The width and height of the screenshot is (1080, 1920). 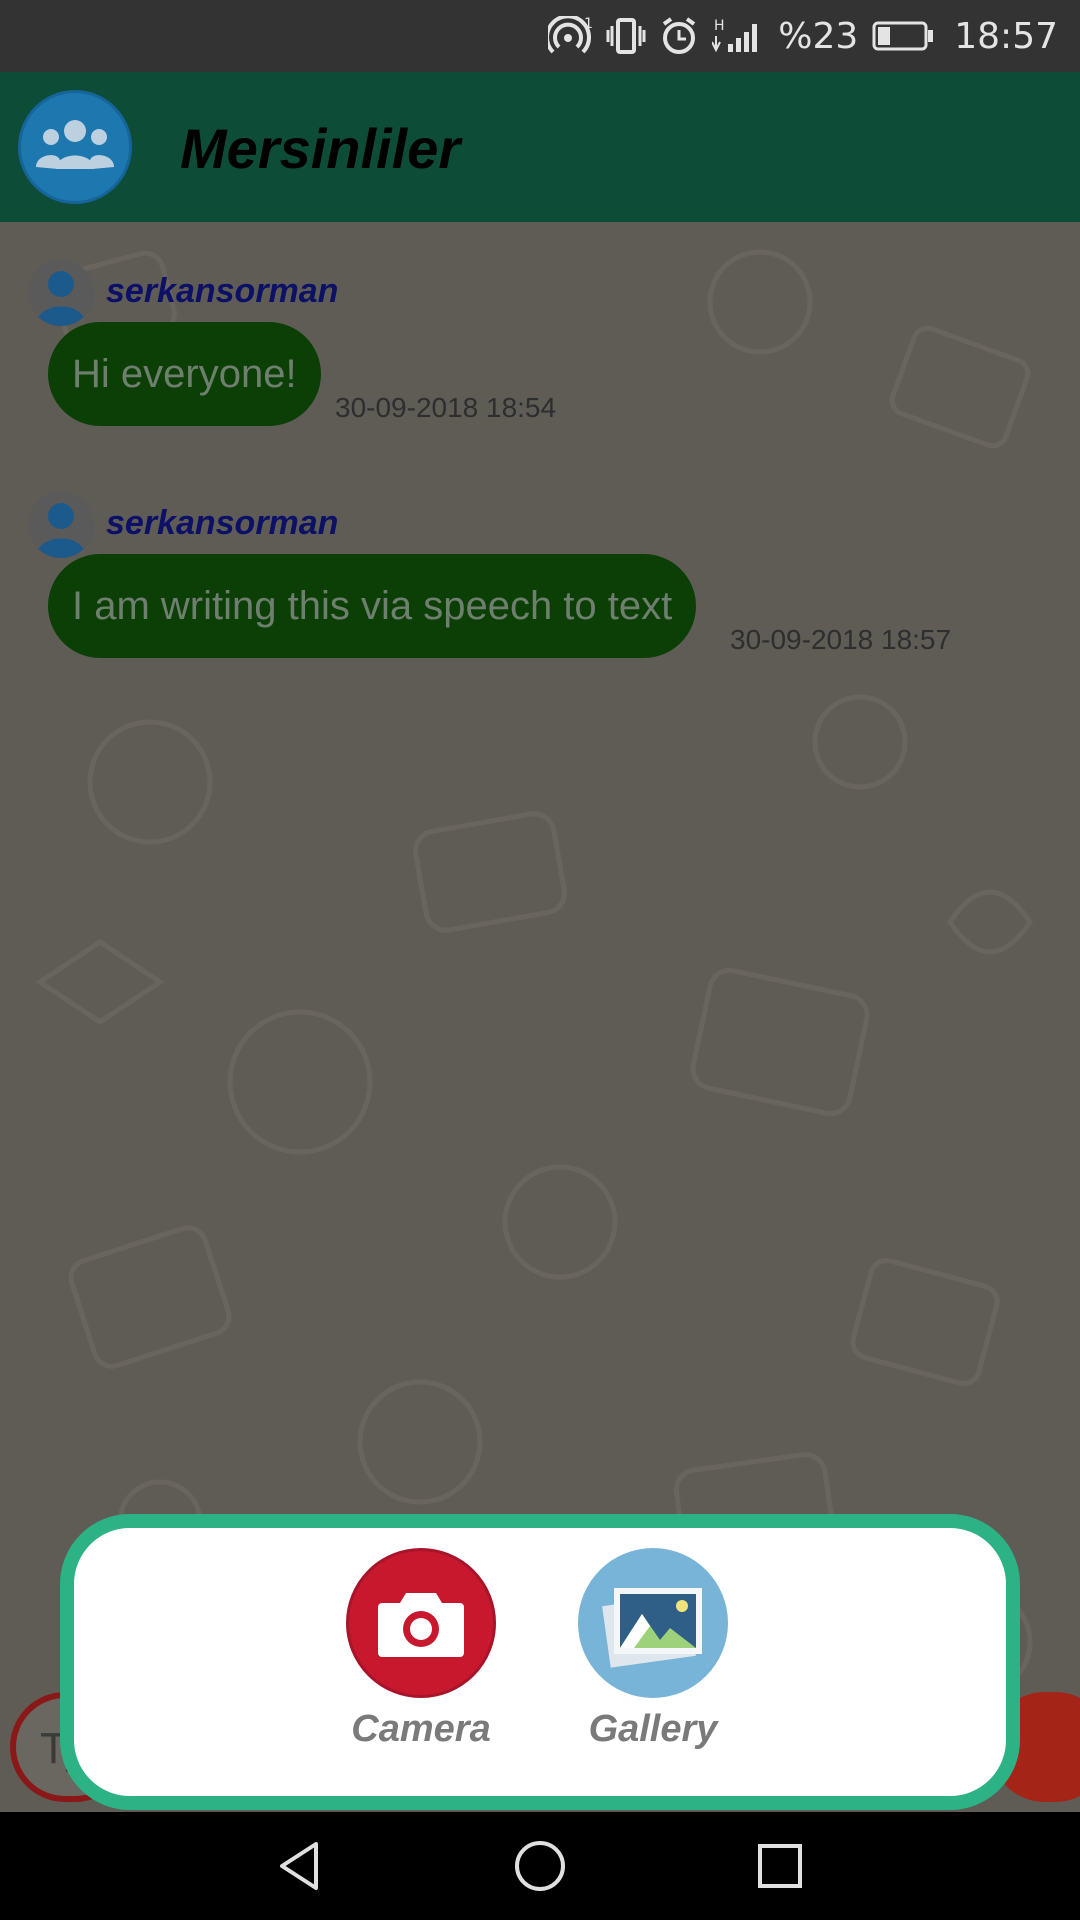 What do you see at coordinates (1006, 36) in the screenshot?
I see `clock: 18:57` at bounding box center [1006, 36].